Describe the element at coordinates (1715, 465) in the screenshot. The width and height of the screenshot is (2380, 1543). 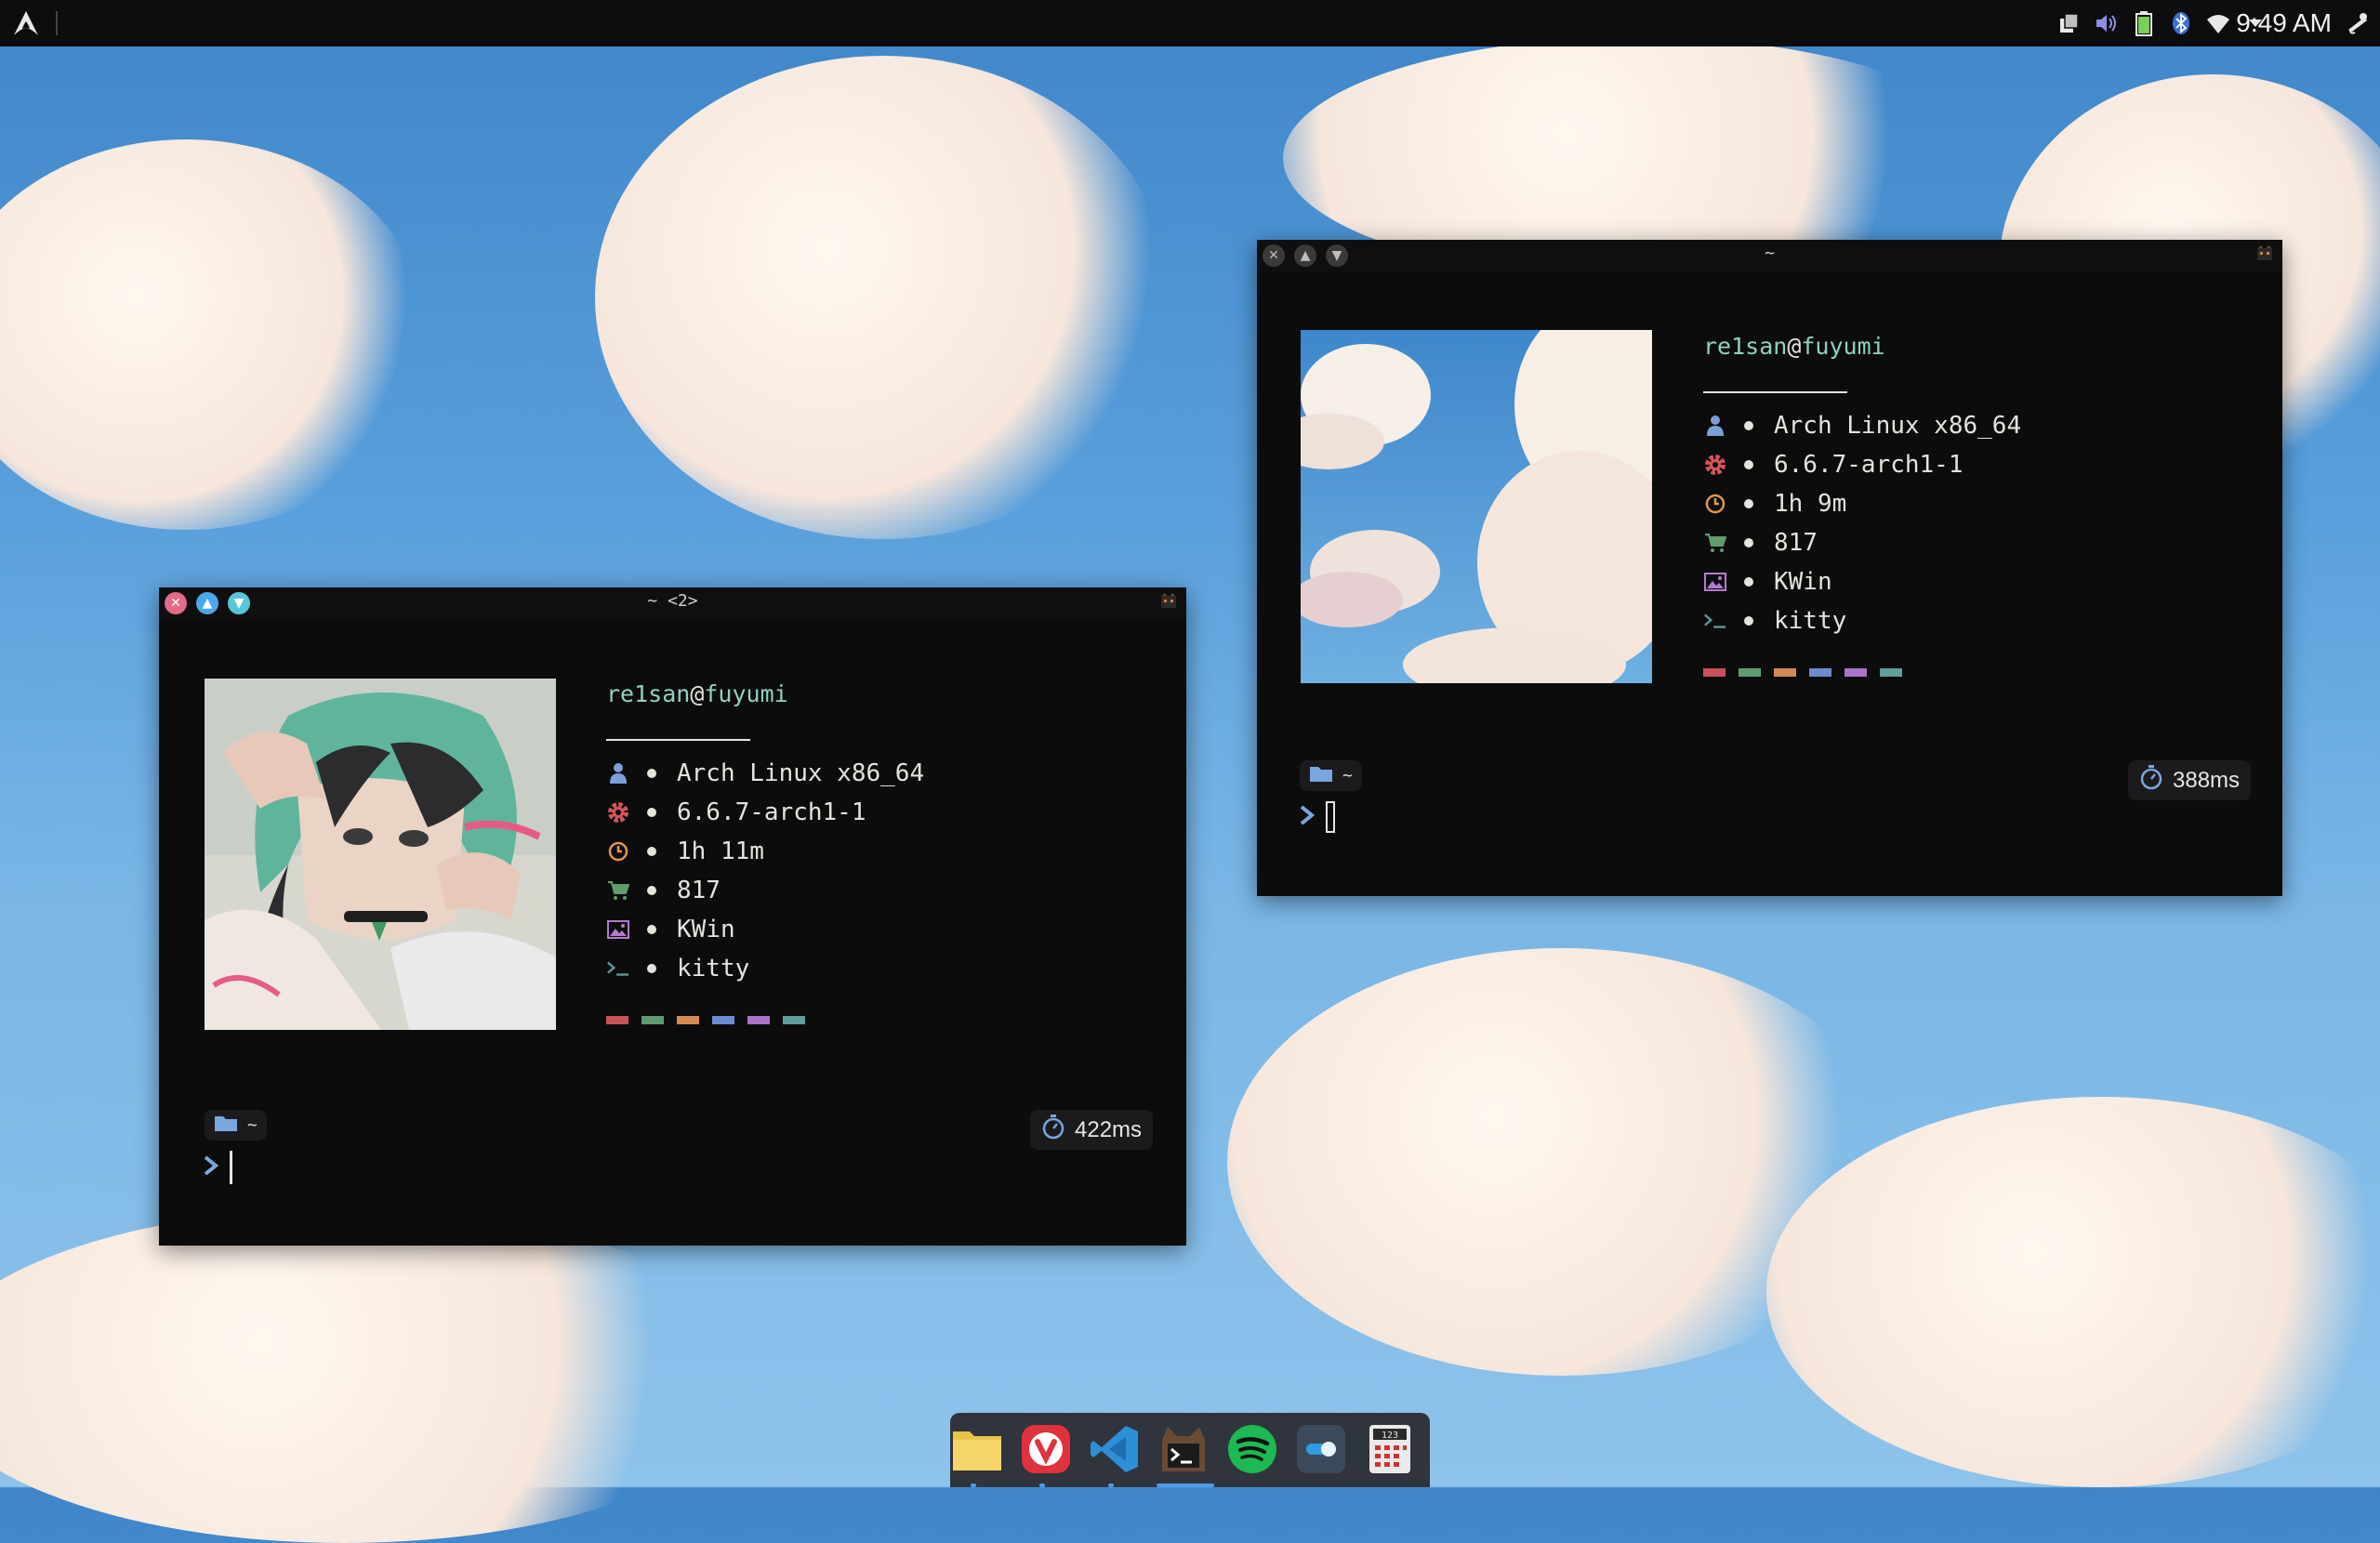
I see `gear-icon` at that location.